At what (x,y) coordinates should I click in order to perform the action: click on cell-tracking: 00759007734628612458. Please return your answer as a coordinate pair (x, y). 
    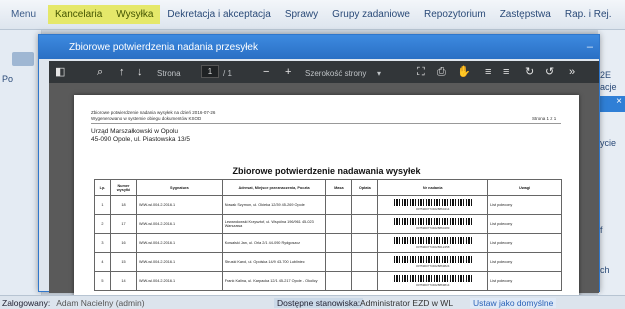
    Looking at the image, I should click on (433, 243).